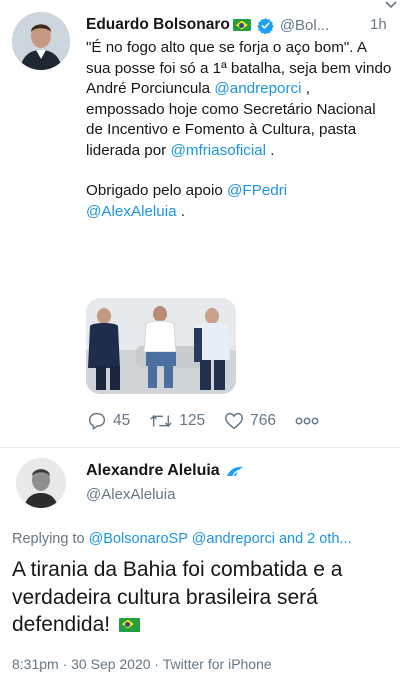 This screenshot has height=686, width=400. Describe the element at coordinates (257, 190) in the screenshot. I see `mention-link: @FPedri` at that location.